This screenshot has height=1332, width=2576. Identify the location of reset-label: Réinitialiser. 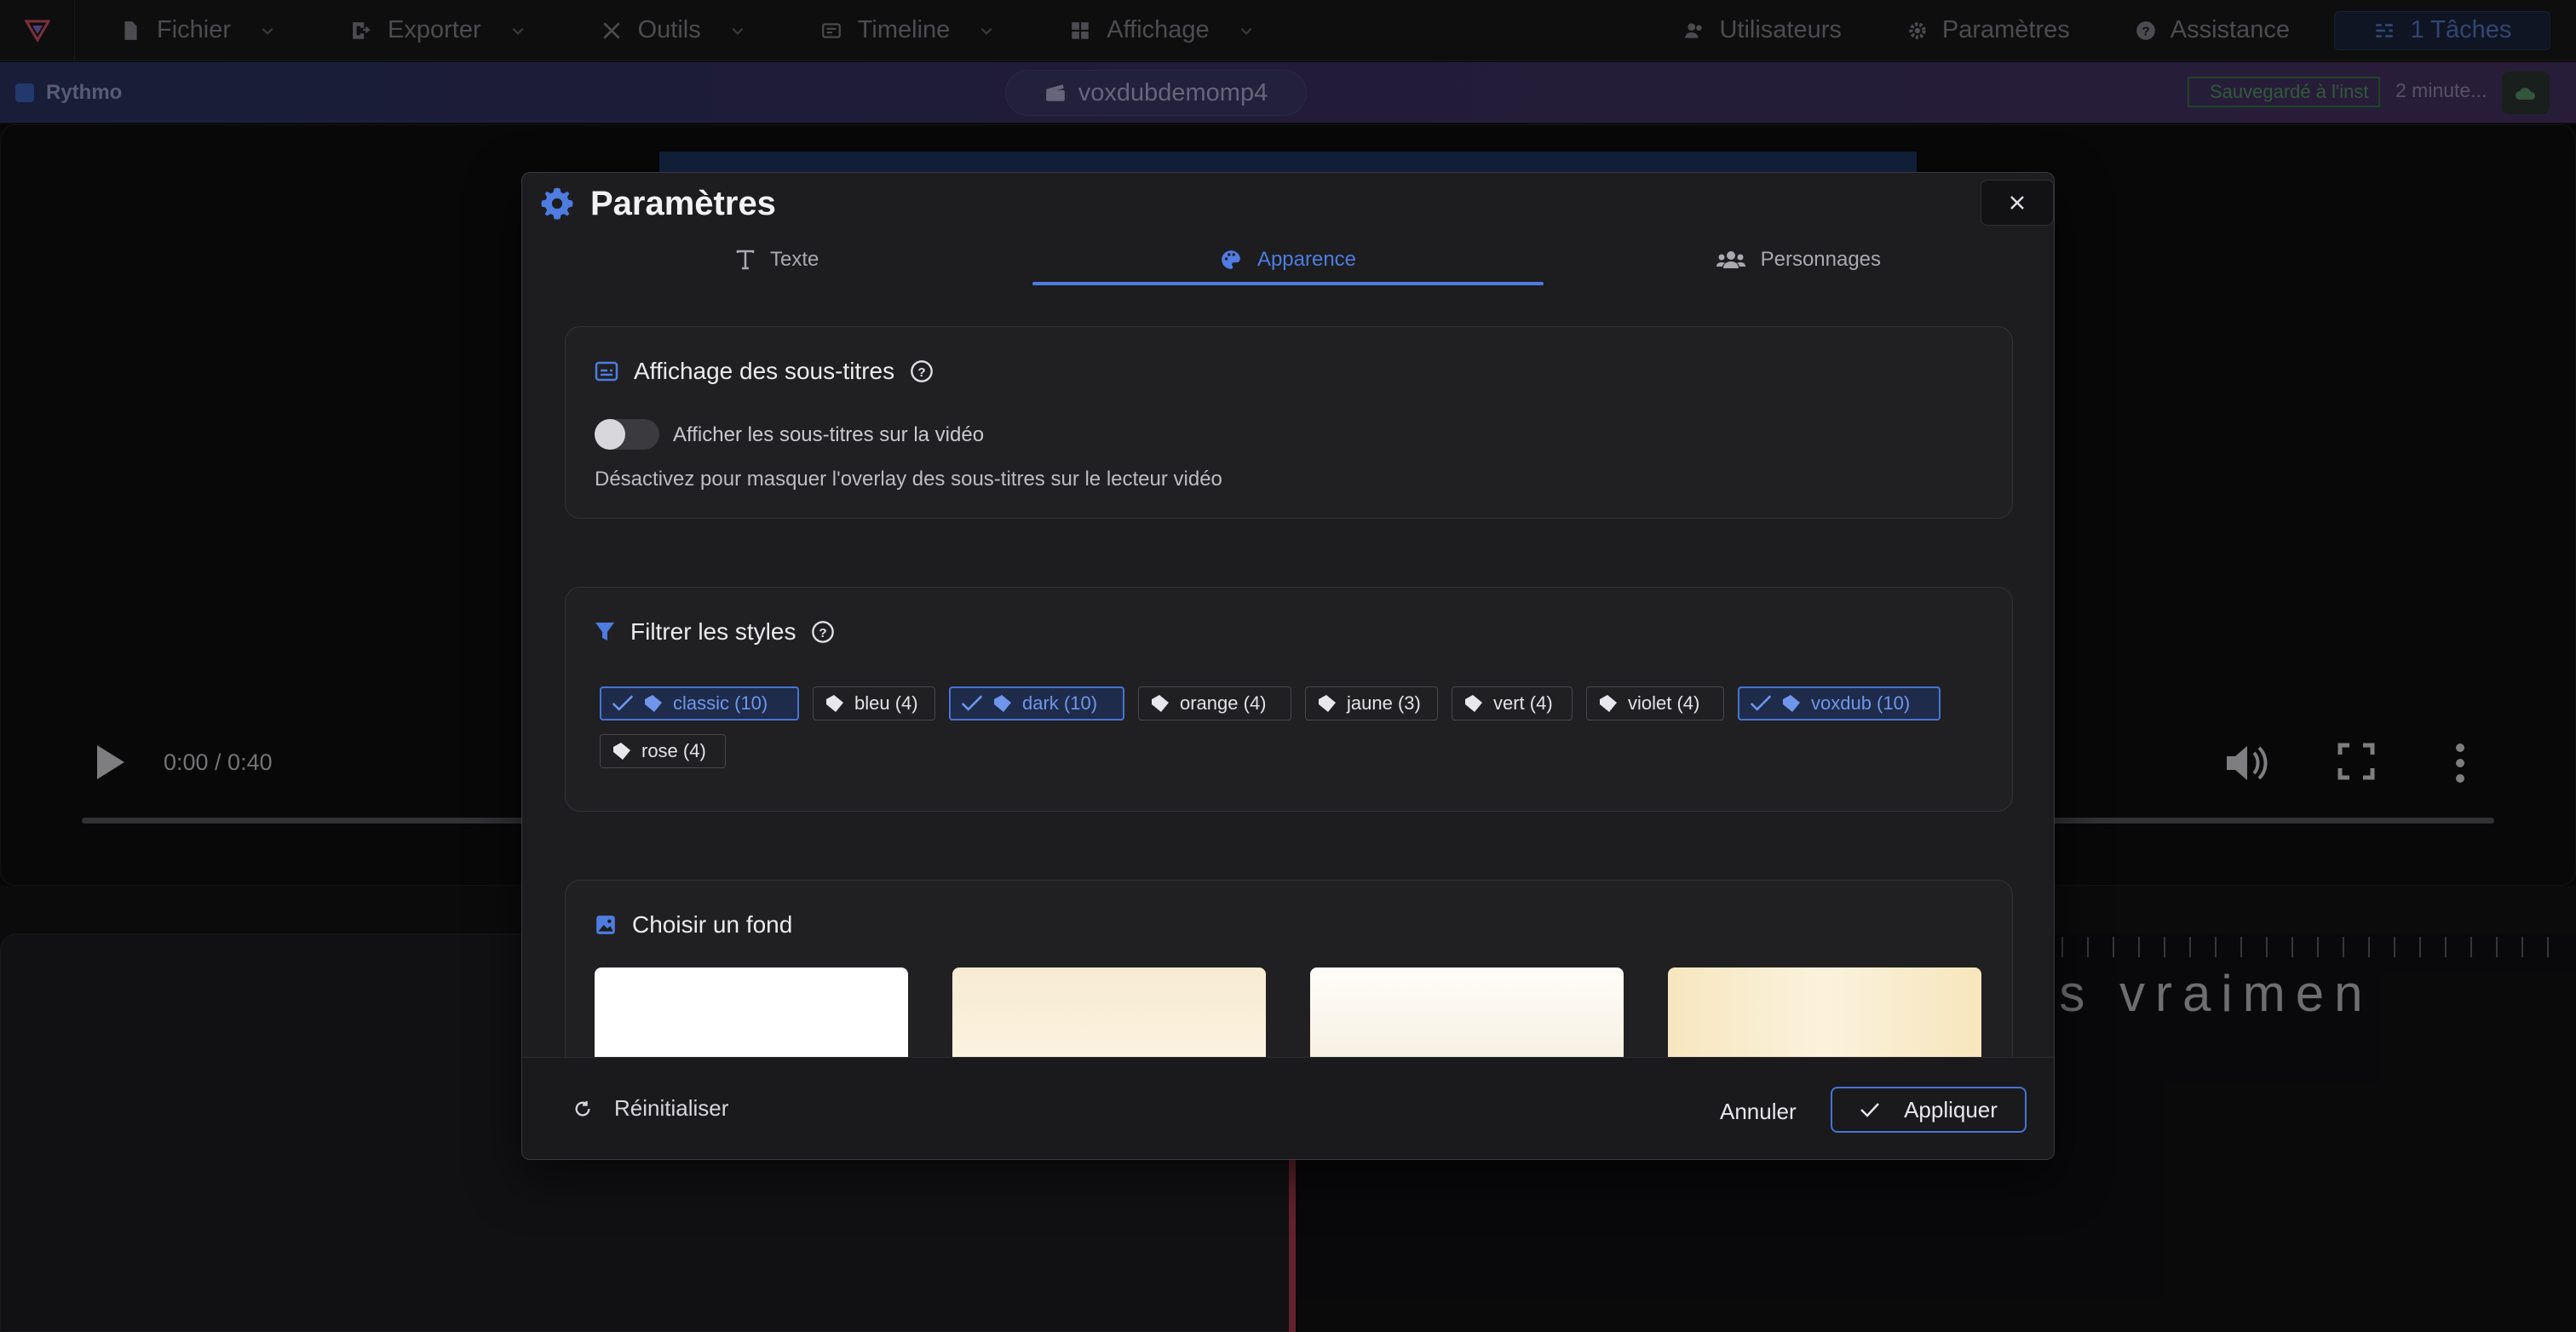
(672, 1108).